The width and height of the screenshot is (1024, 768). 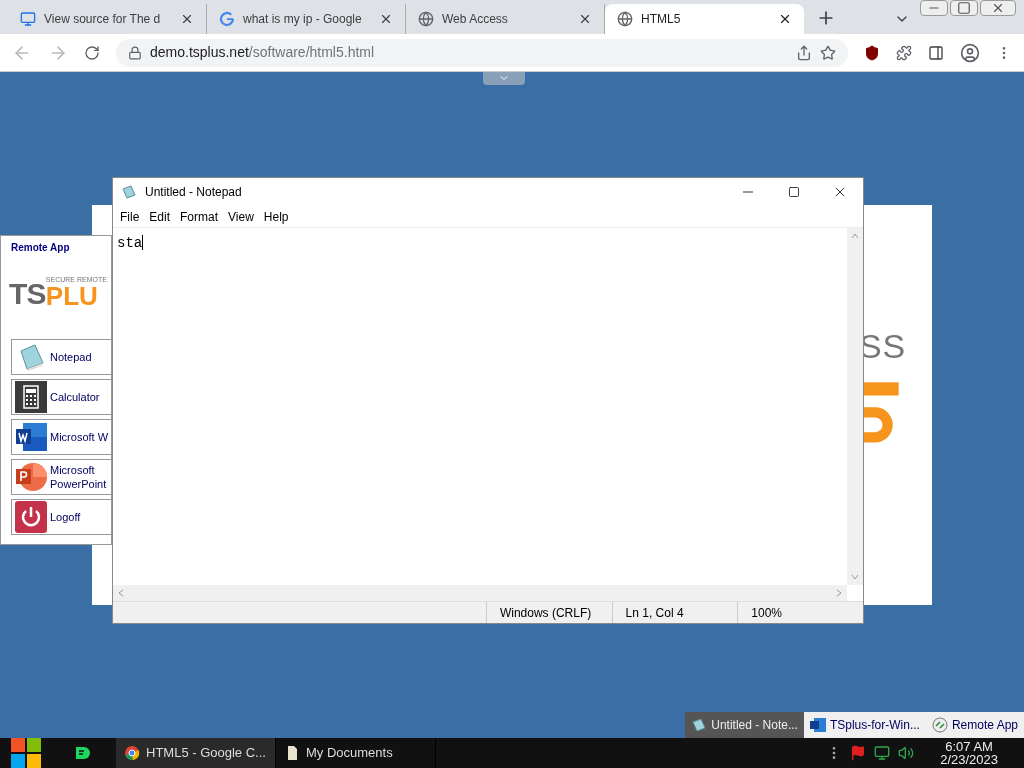 What do you see at coordinates (26, 753) in the screenshot?
I see `start-icon` at bounding box center [26, 753].